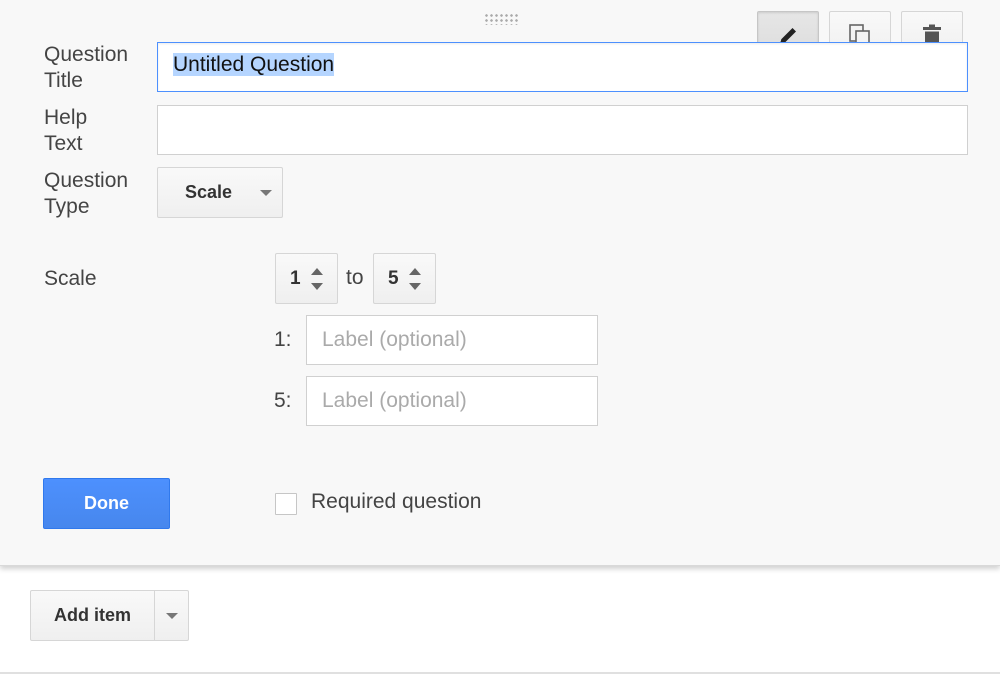 The height and width of the screenshot is (674, 1000). I want to click on required-label: Required question, so click(396, 502).